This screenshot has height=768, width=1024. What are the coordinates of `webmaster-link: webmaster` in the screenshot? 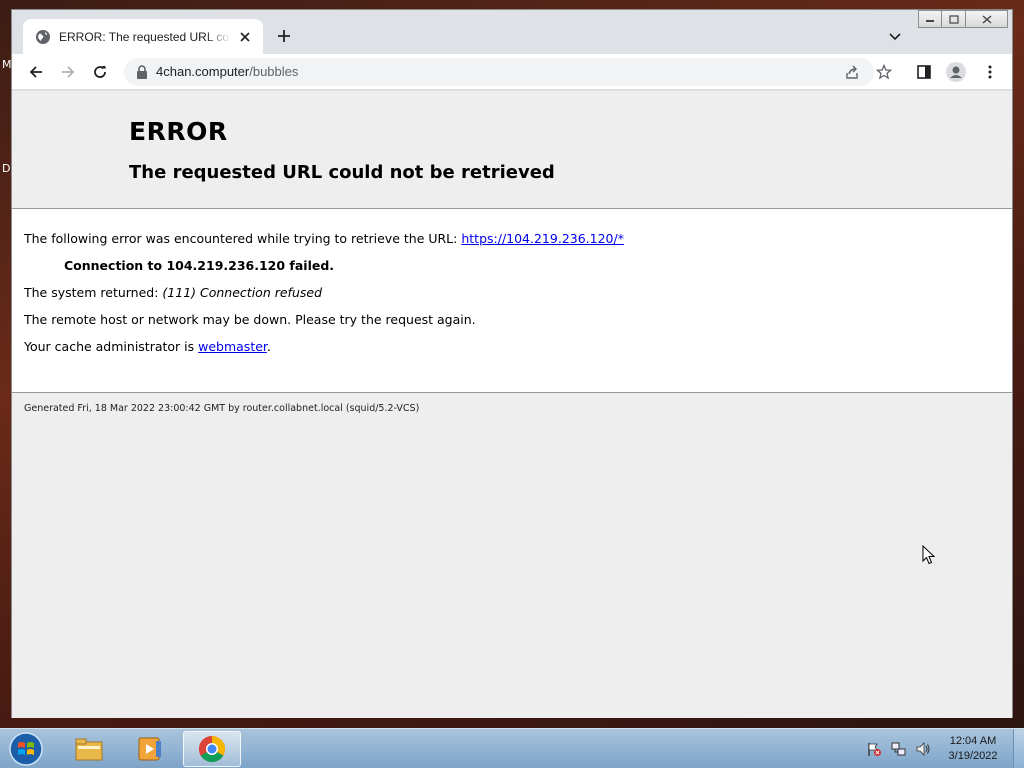 It's located at (232, 346).